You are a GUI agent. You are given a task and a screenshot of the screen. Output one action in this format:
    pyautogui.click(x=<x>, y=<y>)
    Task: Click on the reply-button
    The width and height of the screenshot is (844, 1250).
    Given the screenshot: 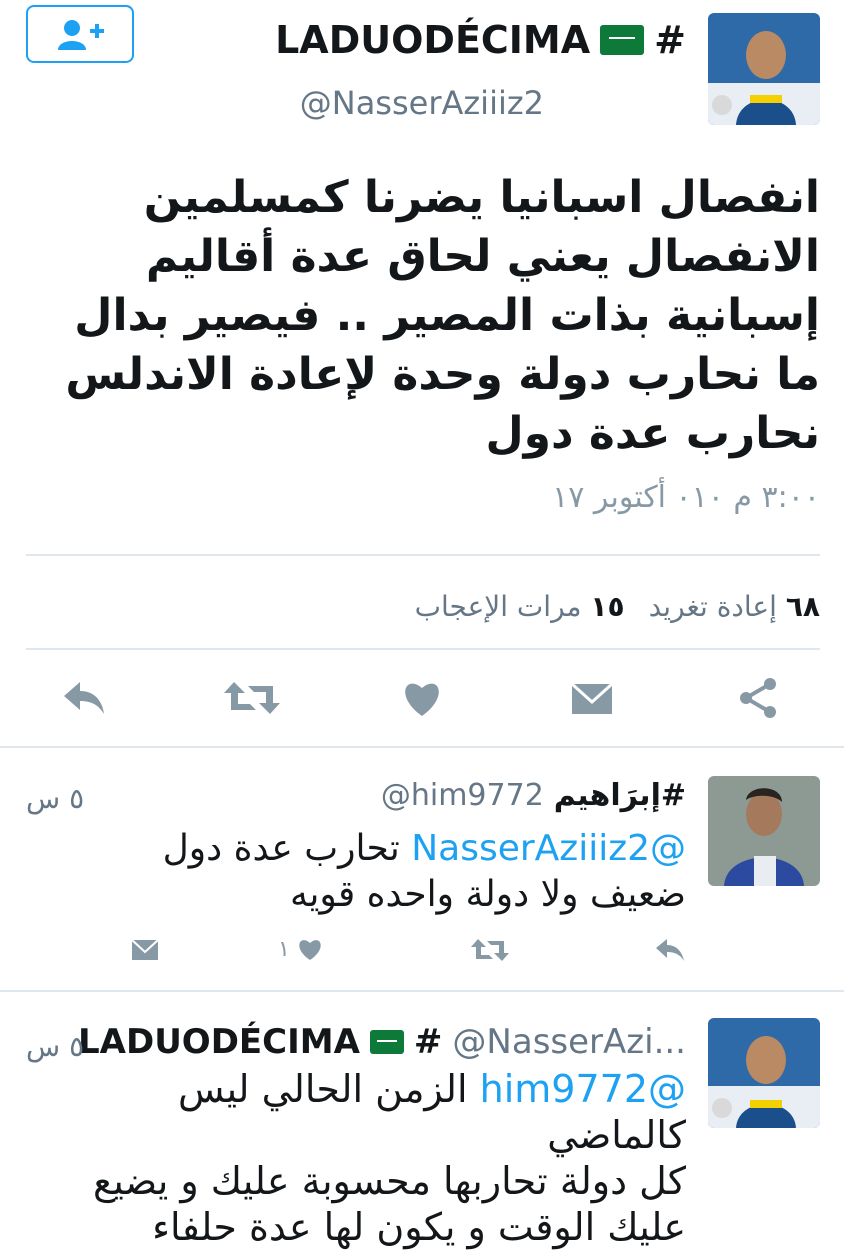 What is the action you would take?
    pyautogui.click(x=84, y=698)
    